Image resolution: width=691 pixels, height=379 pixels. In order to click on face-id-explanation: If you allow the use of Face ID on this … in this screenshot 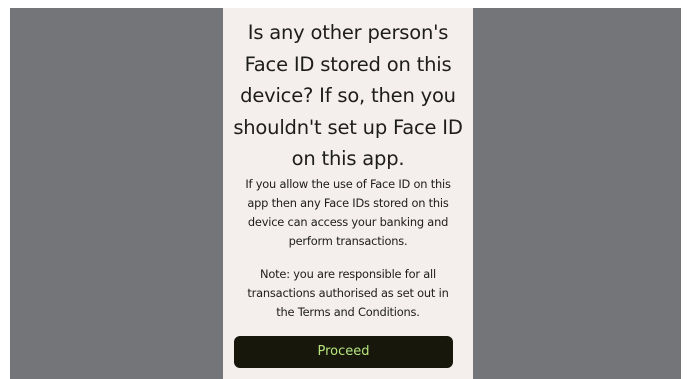, I will do `click(348, 213)`.